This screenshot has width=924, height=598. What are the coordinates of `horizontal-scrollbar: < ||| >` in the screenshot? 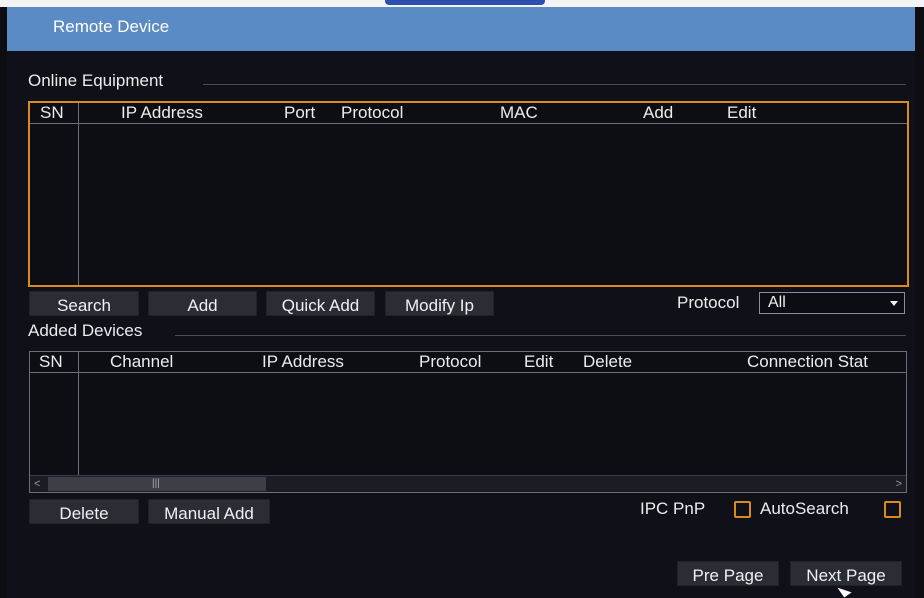 It's located at (468, 483).